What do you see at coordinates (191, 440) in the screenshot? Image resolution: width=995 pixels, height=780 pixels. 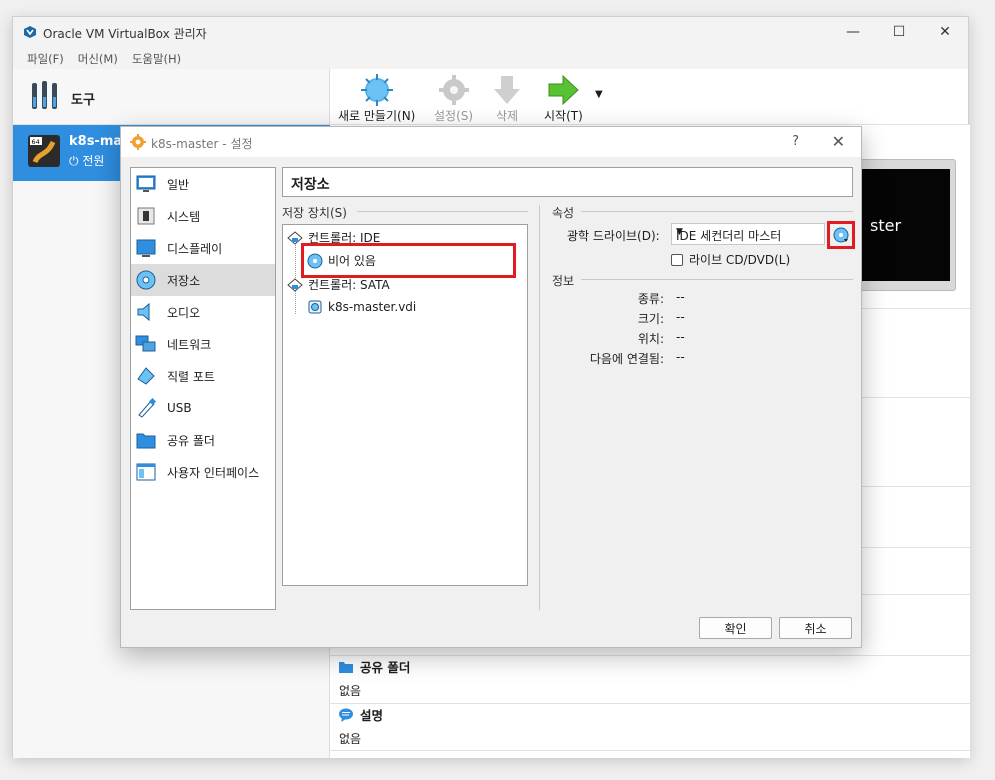 I see `category-label: 공유 폴더` at bounding box center [191, 440].